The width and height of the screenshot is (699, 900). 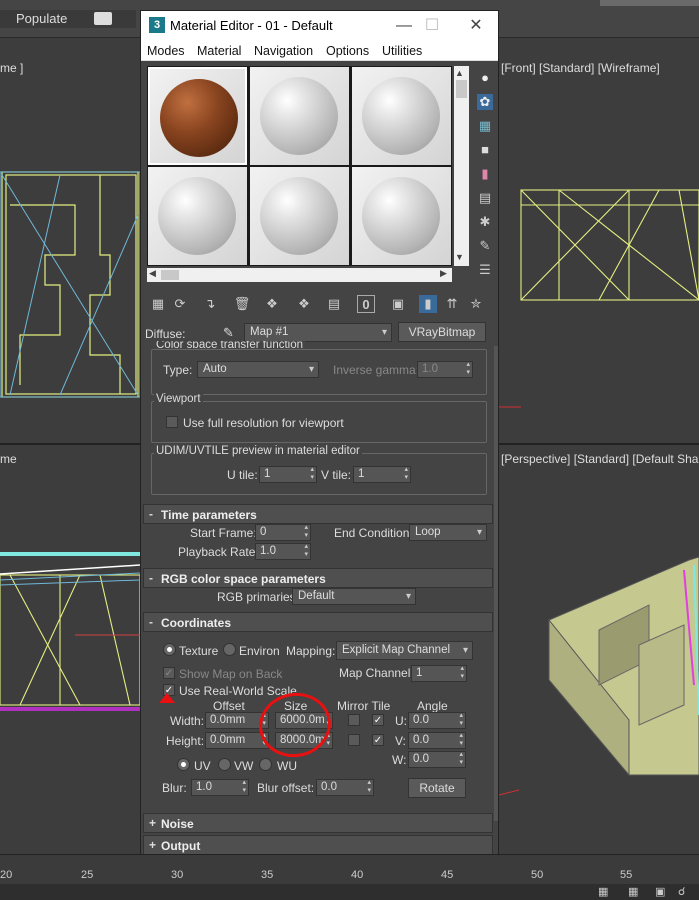 I want to click on full-res-checkbox, so click(x=172, y=422).